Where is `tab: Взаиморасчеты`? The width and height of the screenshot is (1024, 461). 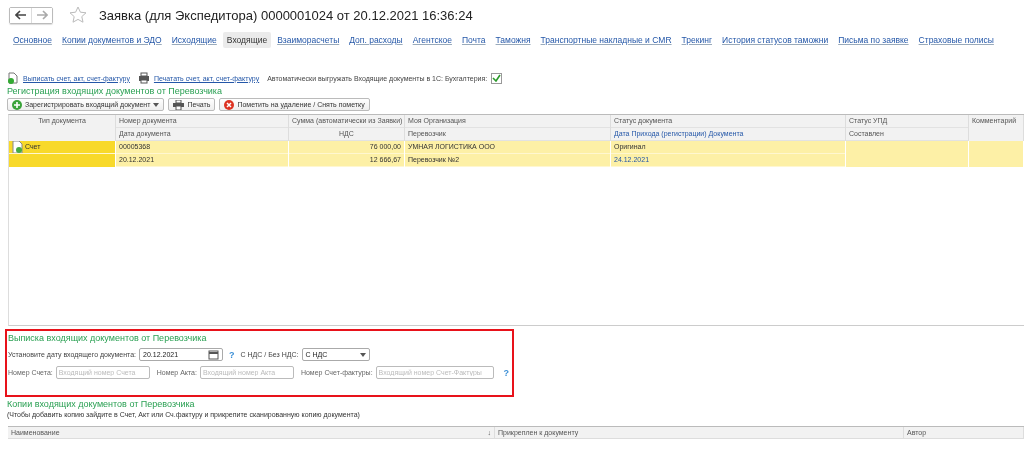 tab: Взаиморасчеты is located at coordinates (308, 40).